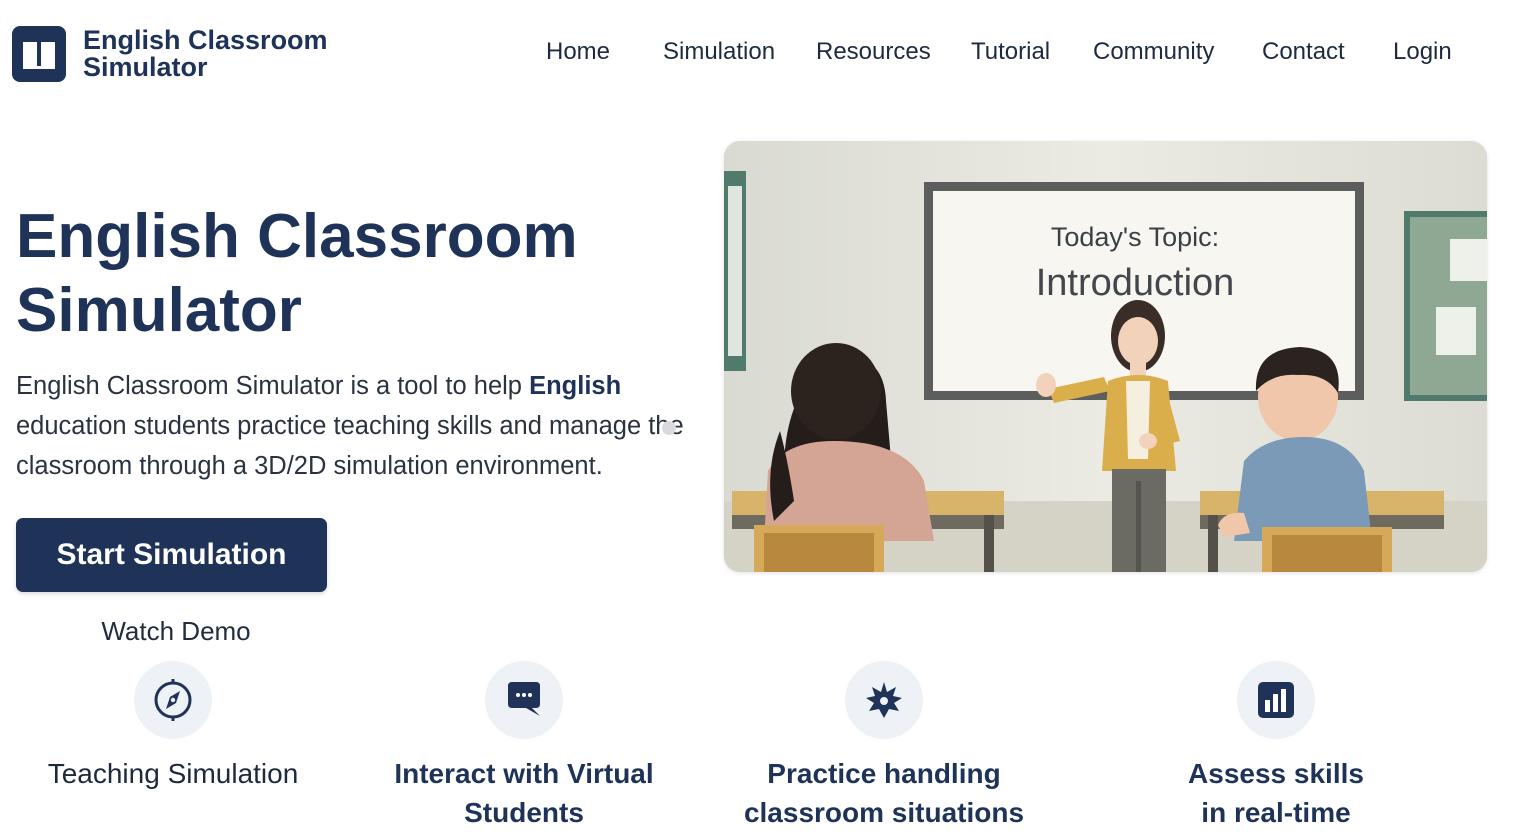 Image resolution: width=1536 pixels, height=832 pixels. What do you see at coordinates (1153, 52) in the screenshot?
I see `nav-community: Community` at bounding box center [1153, 52].